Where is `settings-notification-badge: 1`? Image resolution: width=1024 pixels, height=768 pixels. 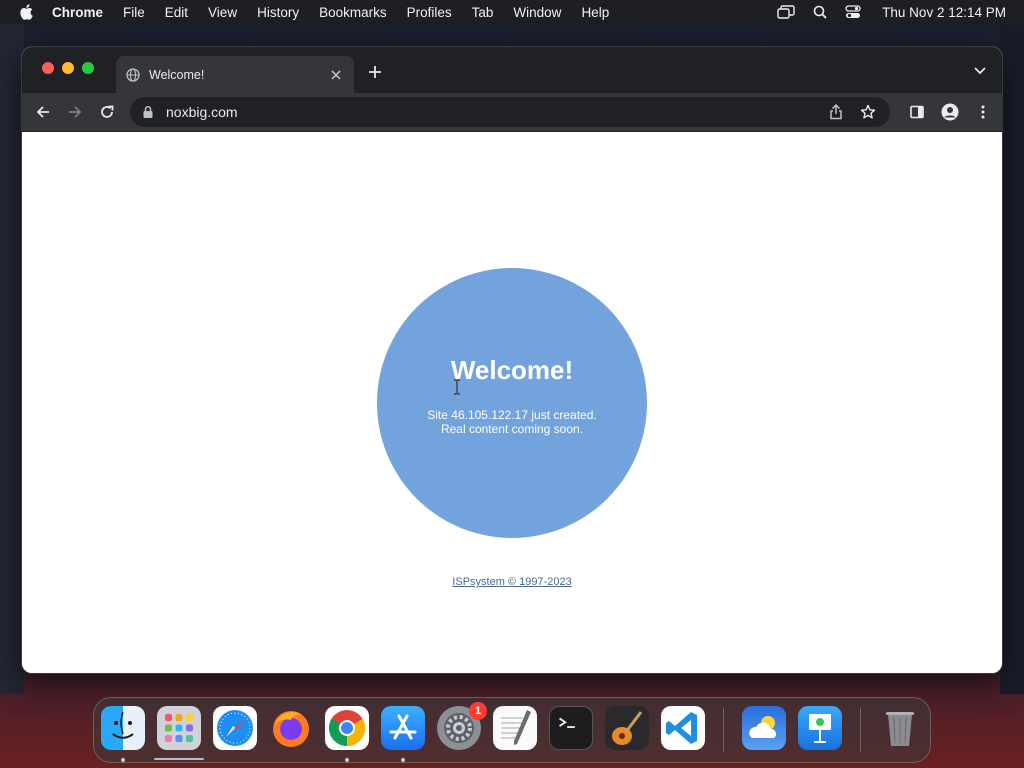 settings-notification-badge: 1 is located at coordinates (478, 711).